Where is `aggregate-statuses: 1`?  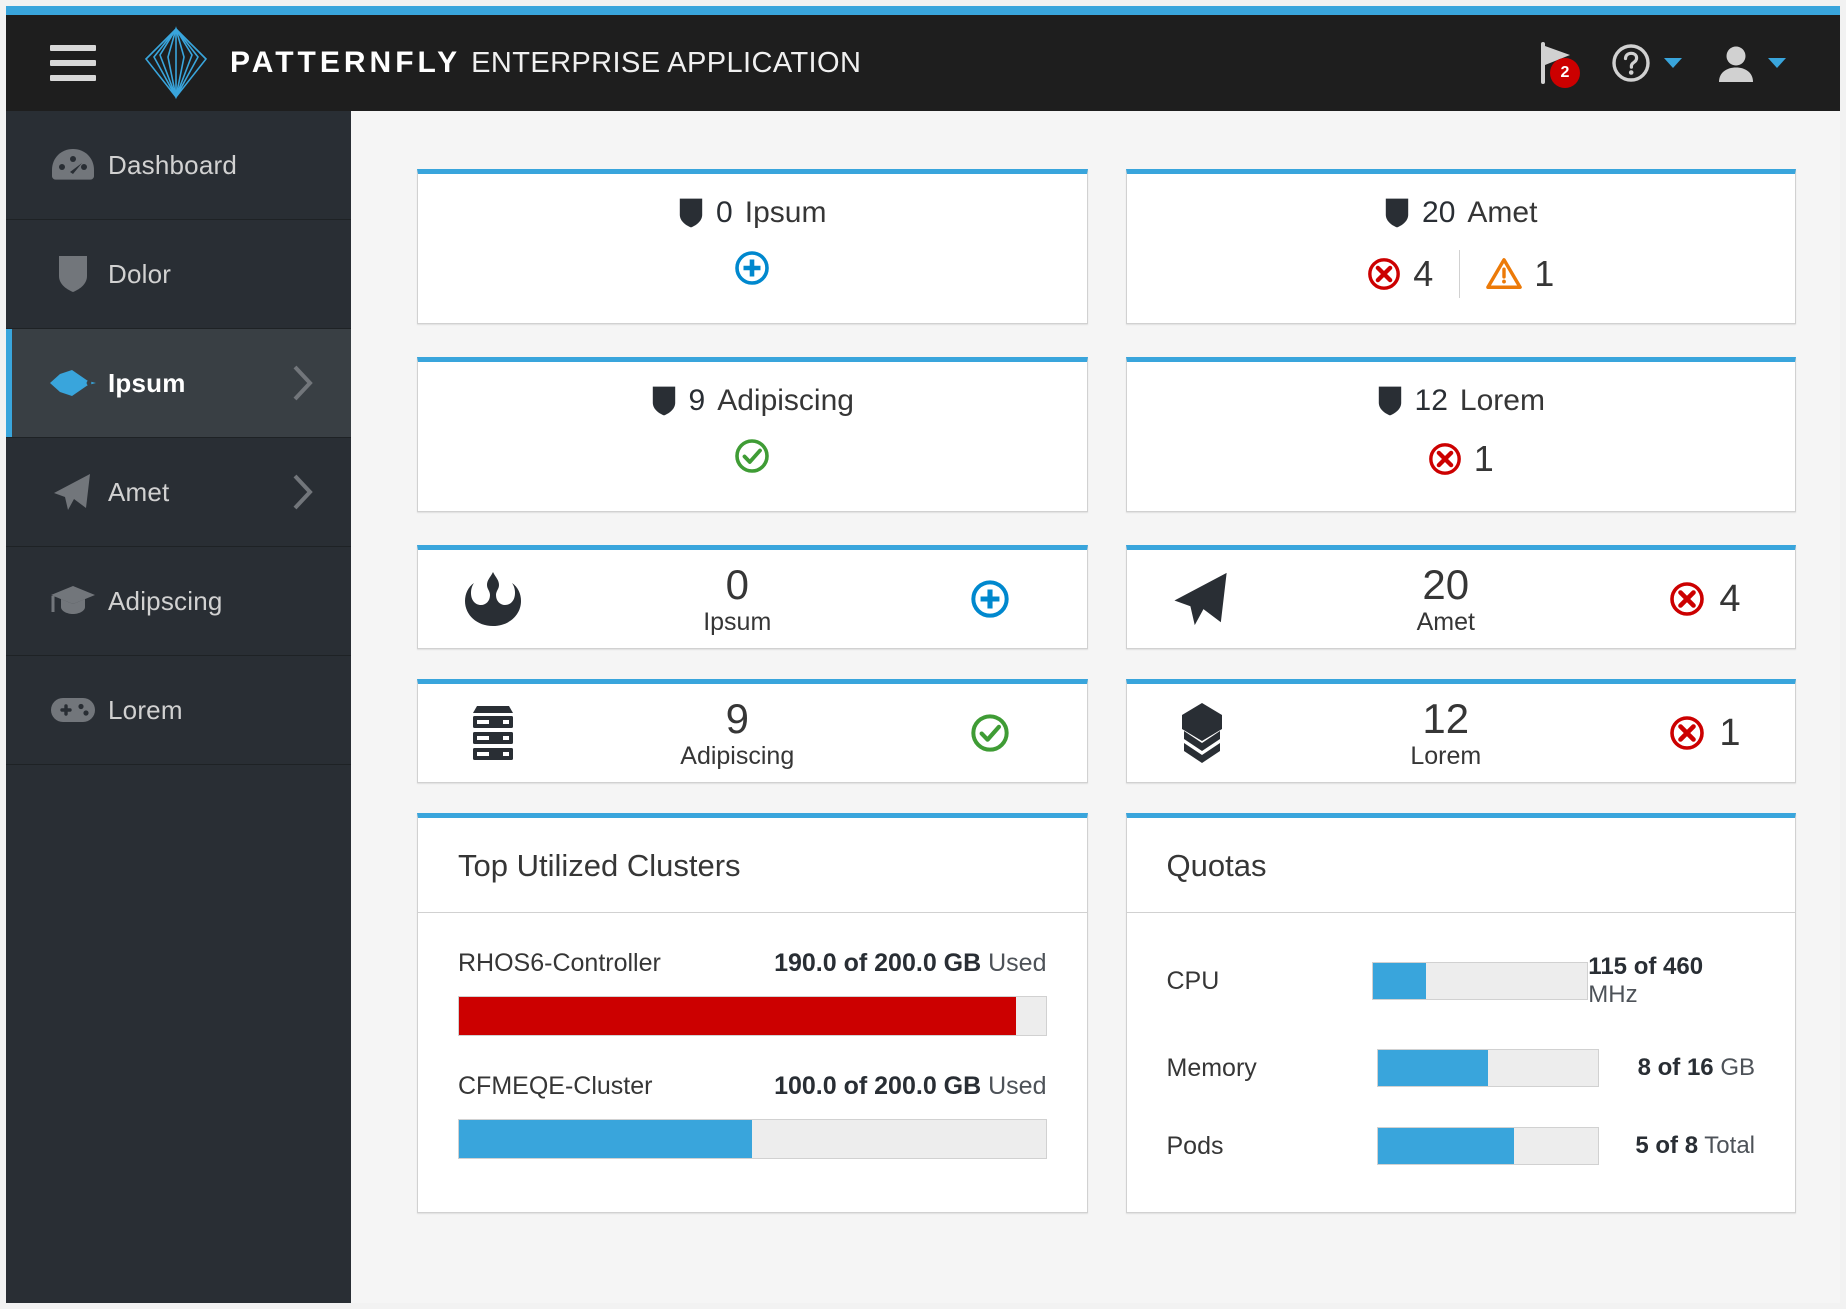 aggregate-statuses: 1 is located at coordinates (1461, 459).